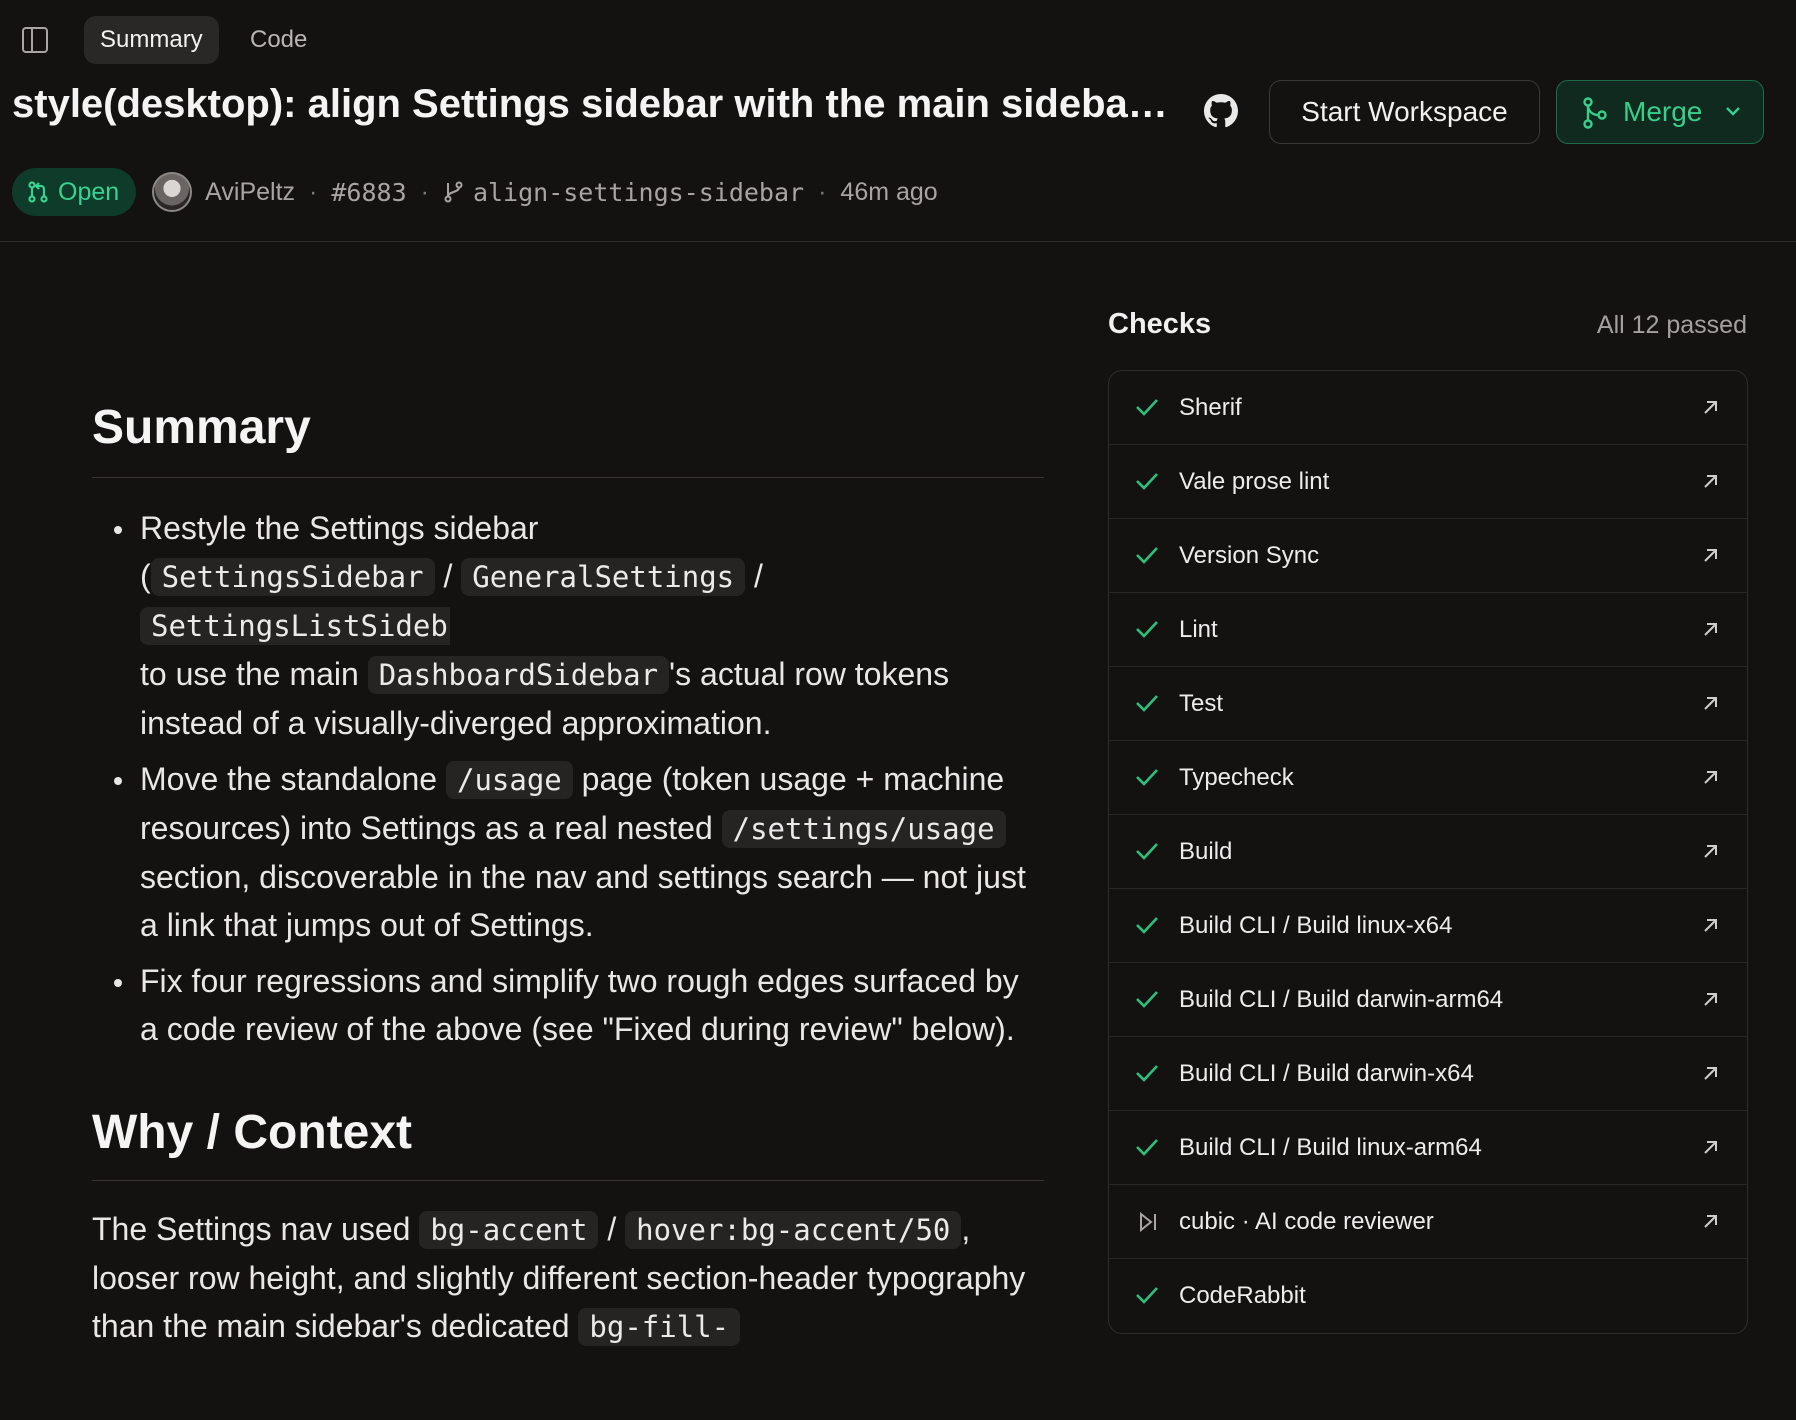  Describe the element at coordinates (568, 439) in the screenshot. I see `summary-heading: Summary` at that location.